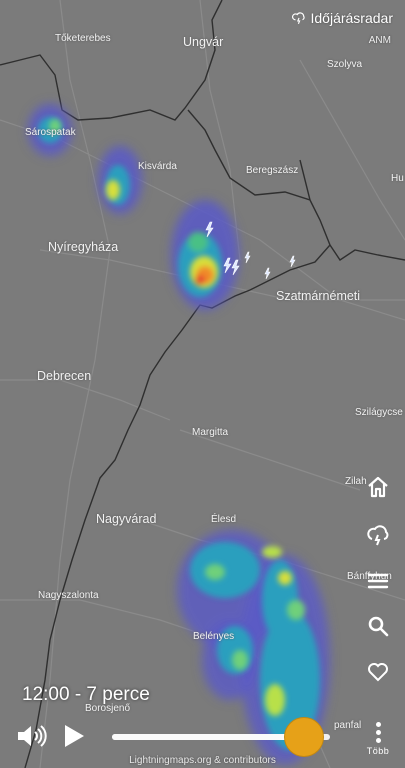  I want to click on place-label-szatmarnemeti: Szatmárnémeti, so click(318, 296).